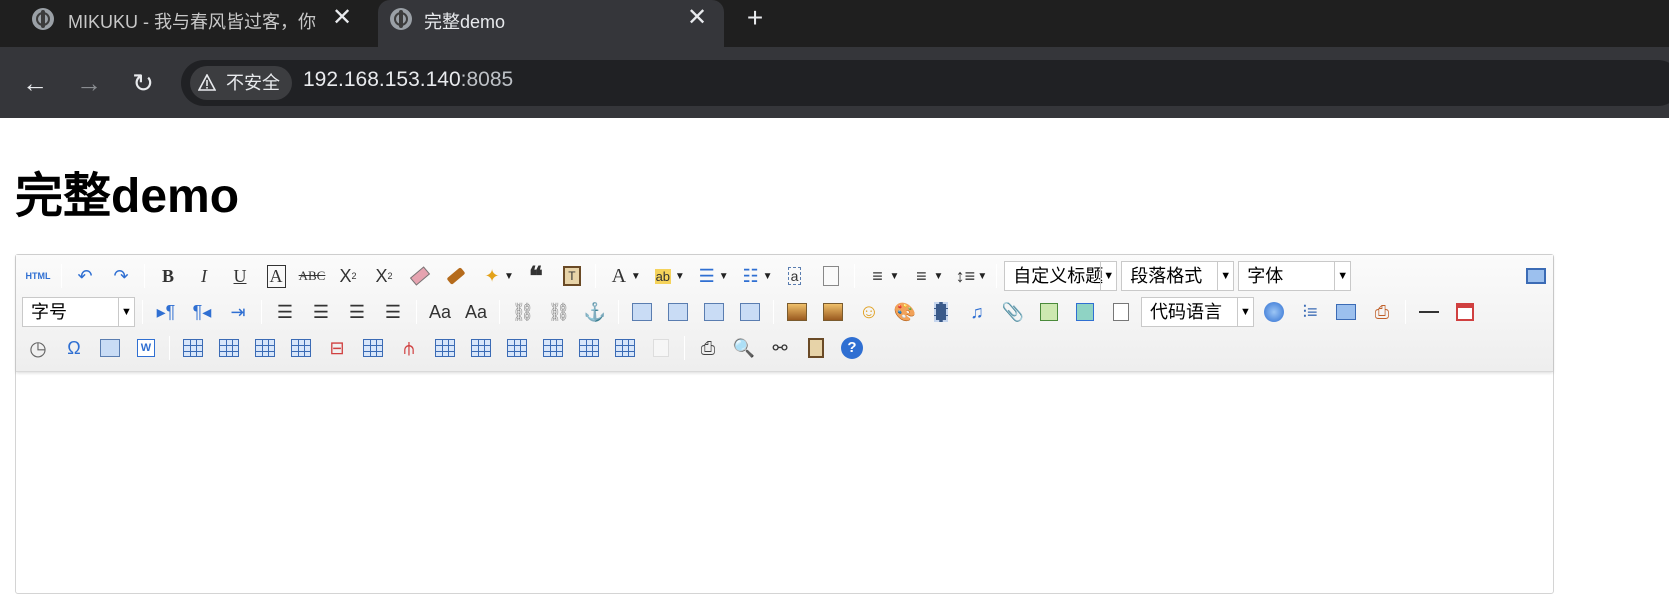 The height and width of the screenshot is (594, 1669). I want to click on image-left-icon, so click(678, 312).